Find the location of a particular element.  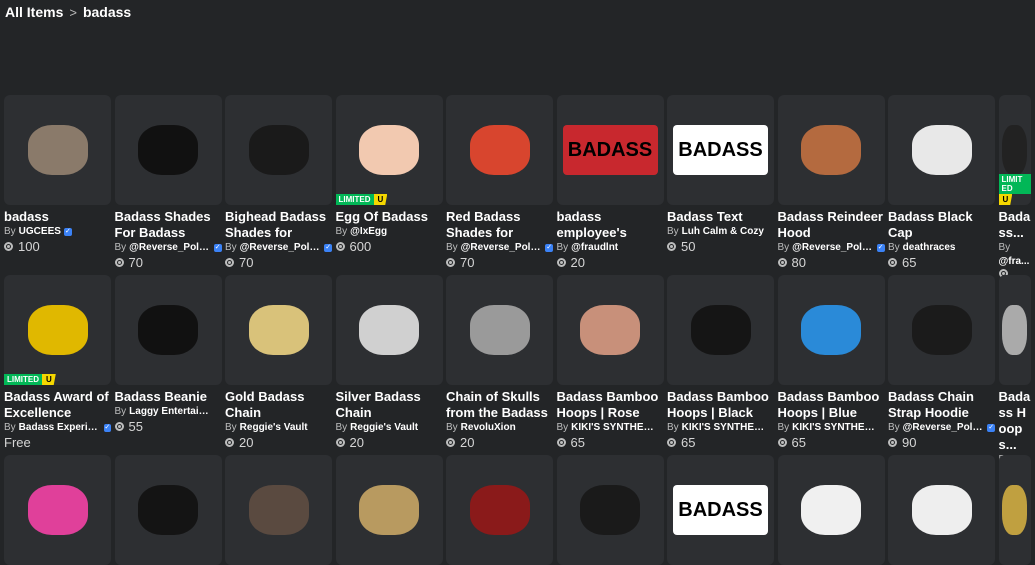

item-name: Badass Award of Excellence is located at coordinates (57, 405).